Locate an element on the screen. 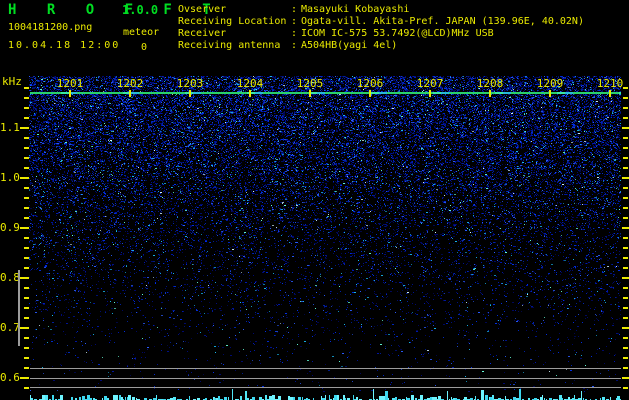  level-scale-bar is located at coordinates (19, 308).